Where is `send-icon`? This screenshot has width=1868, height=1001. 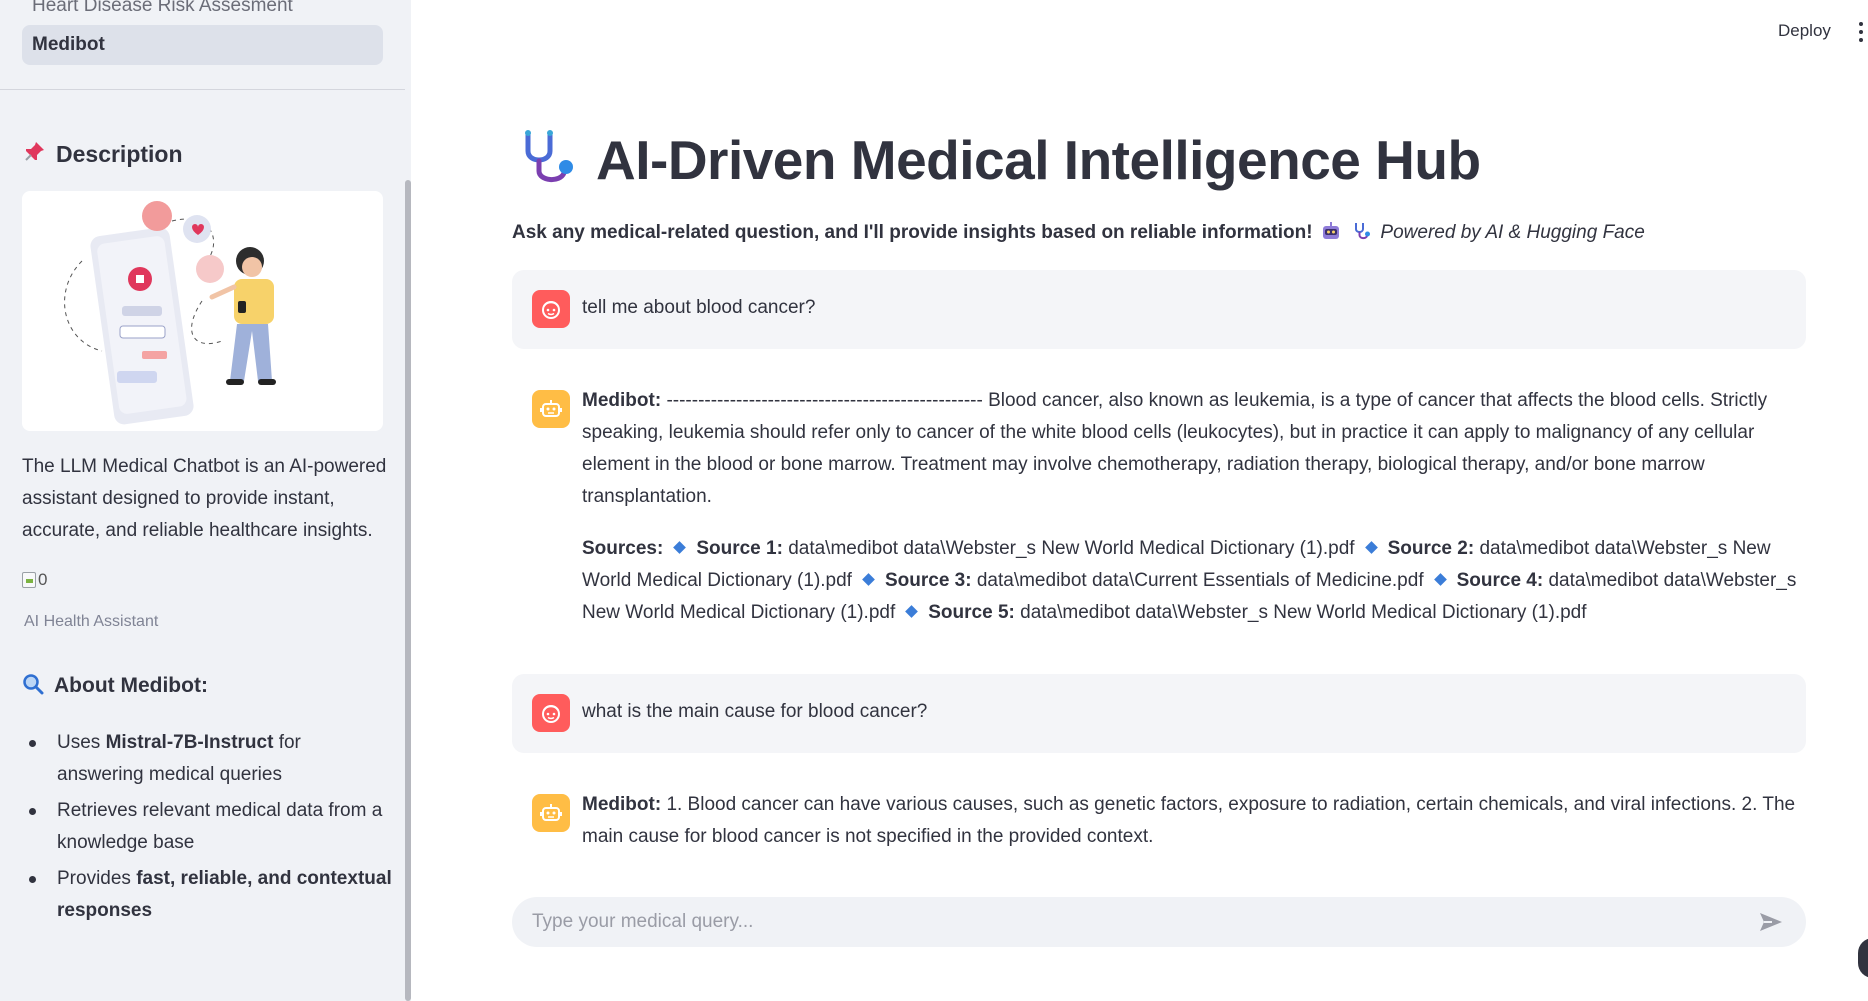 send-icon is located at coordinates (1771, 922).